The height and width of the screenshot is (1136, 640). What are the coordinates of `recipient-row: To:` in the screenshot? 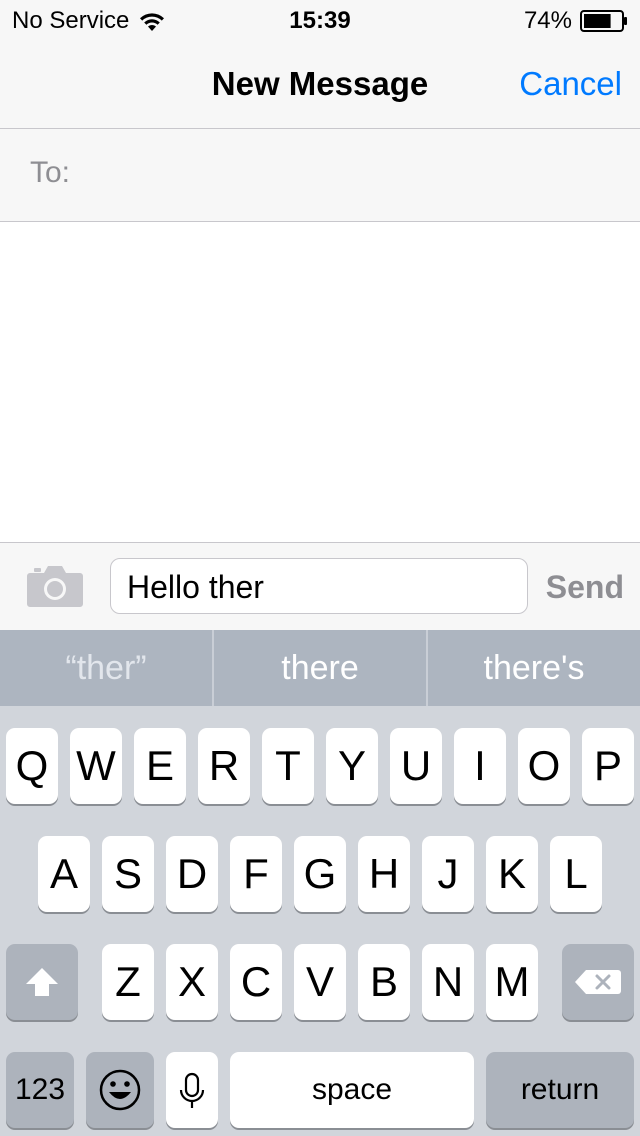 It's located at (320, 175).